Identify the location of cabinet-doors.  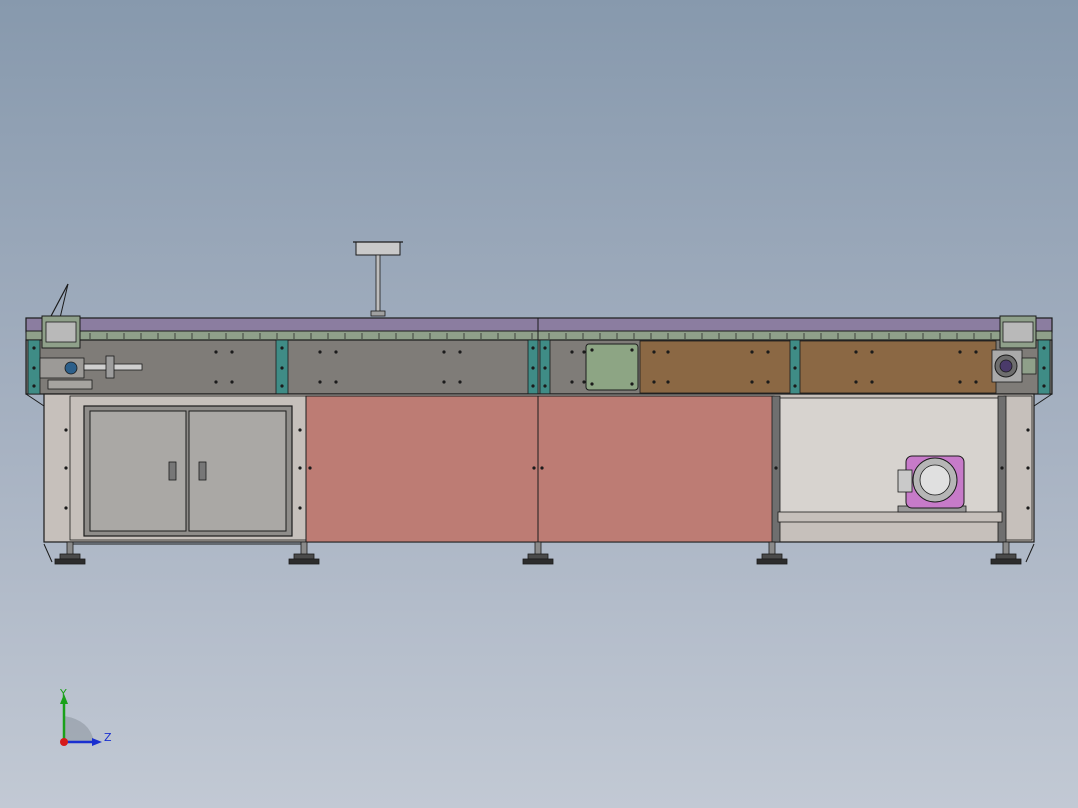
(188, 475).